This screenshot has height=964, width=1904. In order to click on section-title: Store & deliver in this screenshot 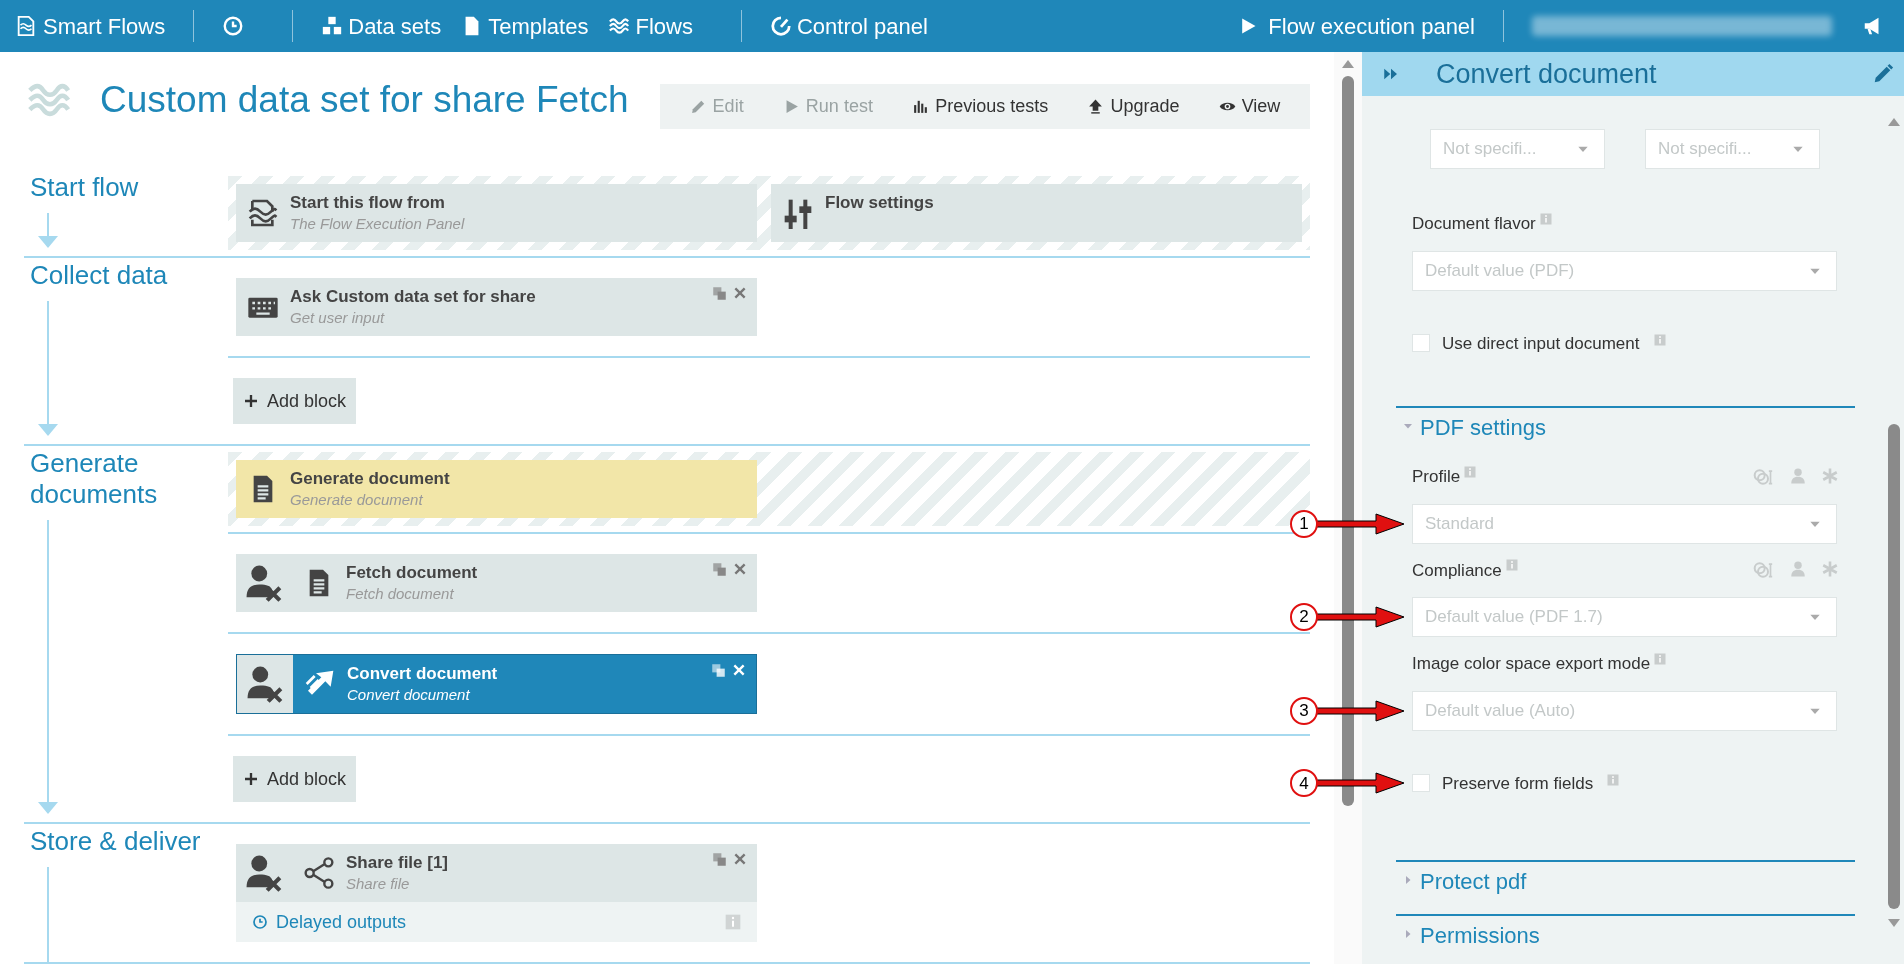, I will do `click(116, 841)`.